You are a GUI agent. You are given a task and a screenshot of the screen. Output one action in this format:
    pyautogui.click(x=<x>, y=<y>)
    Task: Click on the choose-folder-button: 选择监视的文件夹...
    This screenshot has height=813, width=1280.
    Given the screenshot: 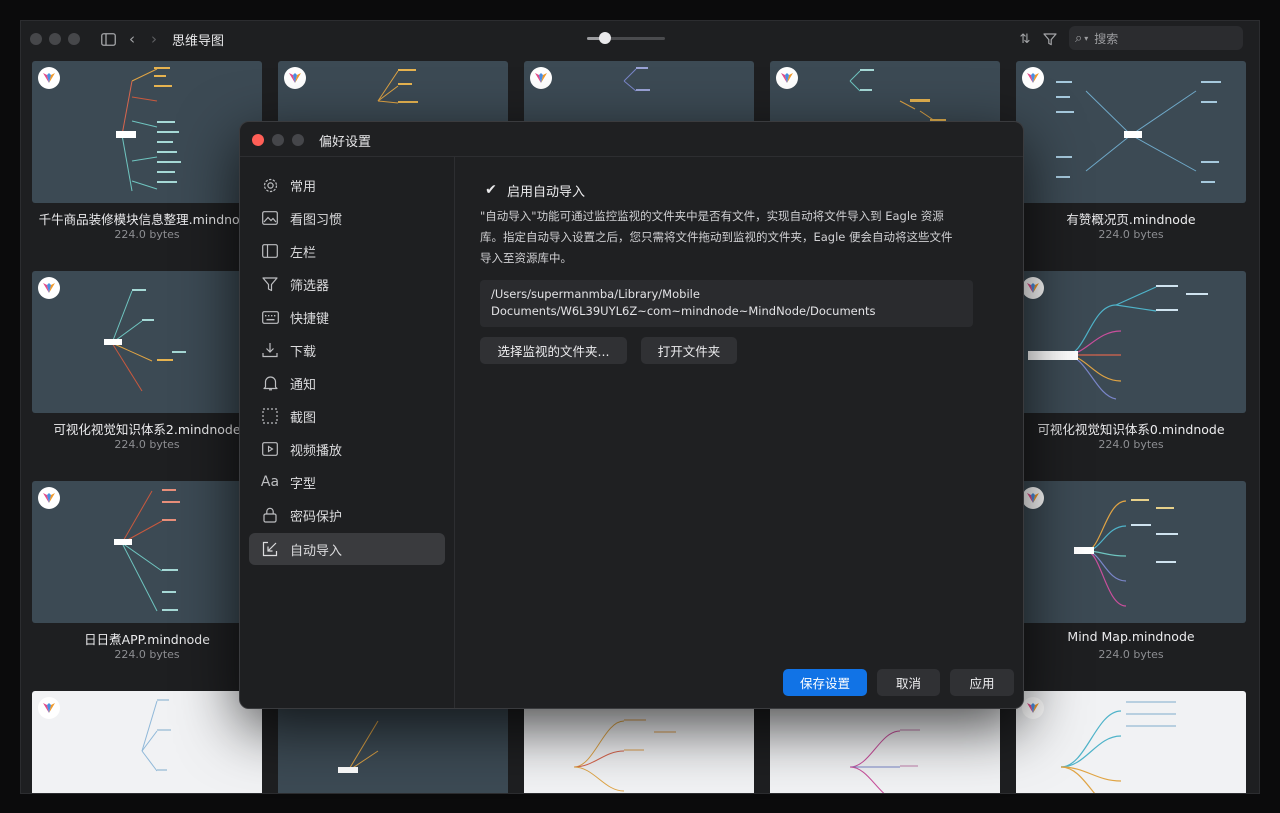 What is the action you would take?
    pyautogui.click(x=553, y=350)
    